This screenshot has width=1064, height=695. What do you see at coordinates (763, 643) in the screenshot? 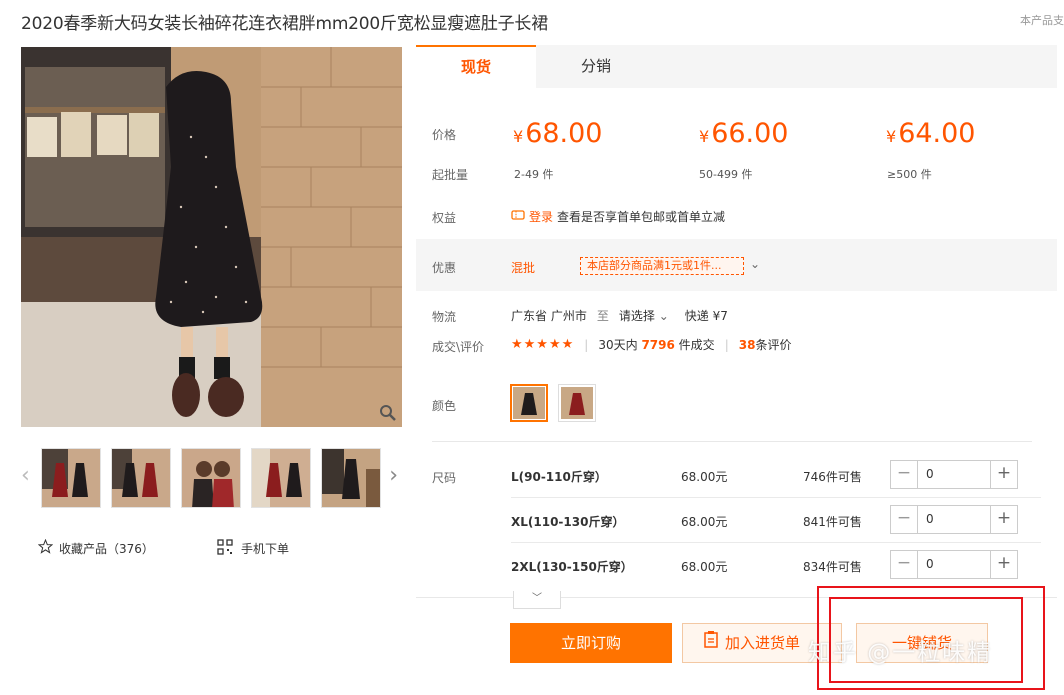
I see `add-to-cart-label: 加入进货单` at bounding box center [763, 643].